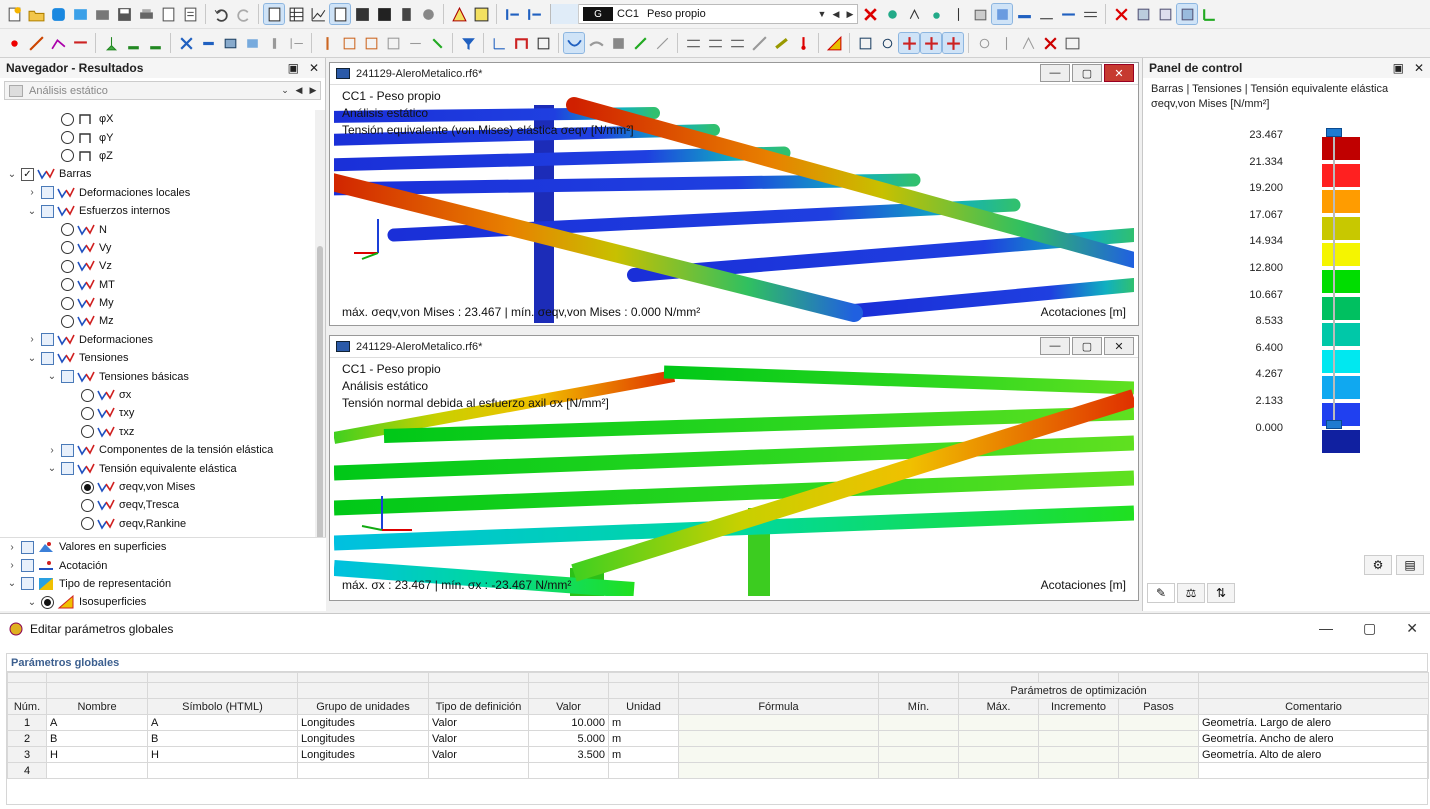 This screenshot has height=809, width=1430. Describe the element at coordinates (318, 14) in the screenshot. I see `diagram-icon` at that location.